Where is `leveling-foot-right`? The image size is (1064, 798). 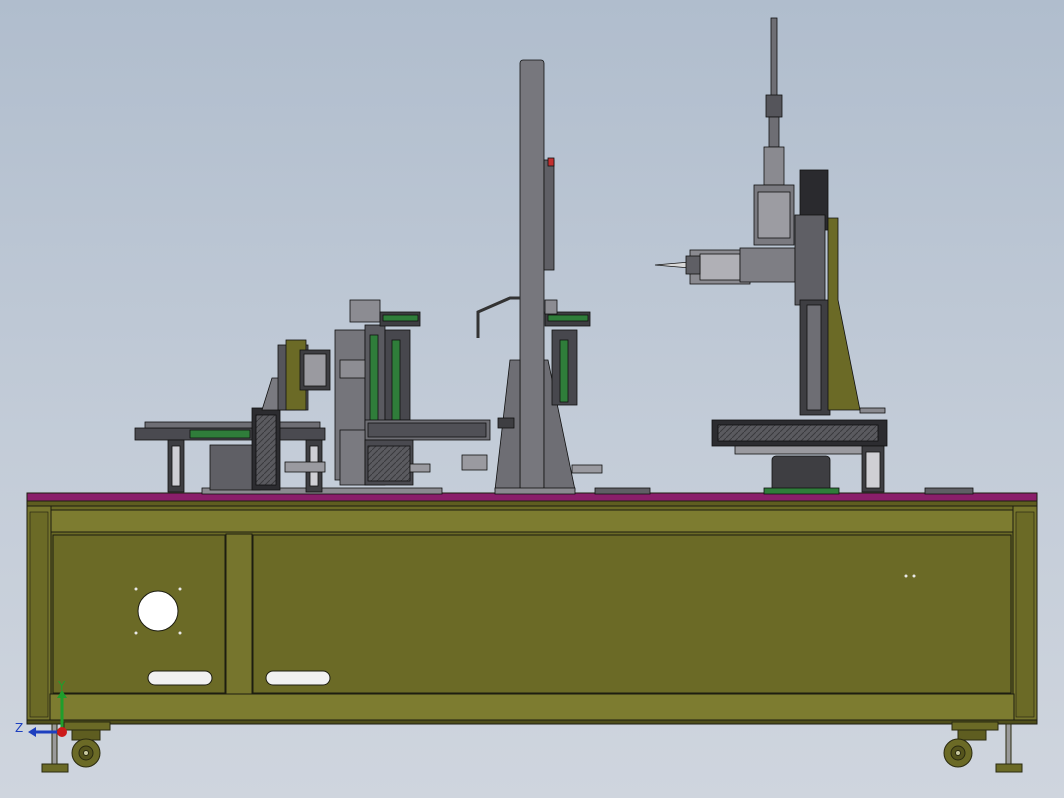 leveling-foot-right is located at coordinates (1009, 748).